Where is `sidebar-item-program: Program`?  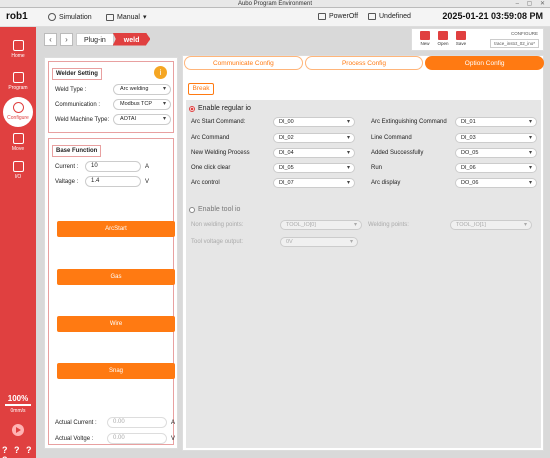 sidebar-item-program: Program is located at coordinates (18, 83).